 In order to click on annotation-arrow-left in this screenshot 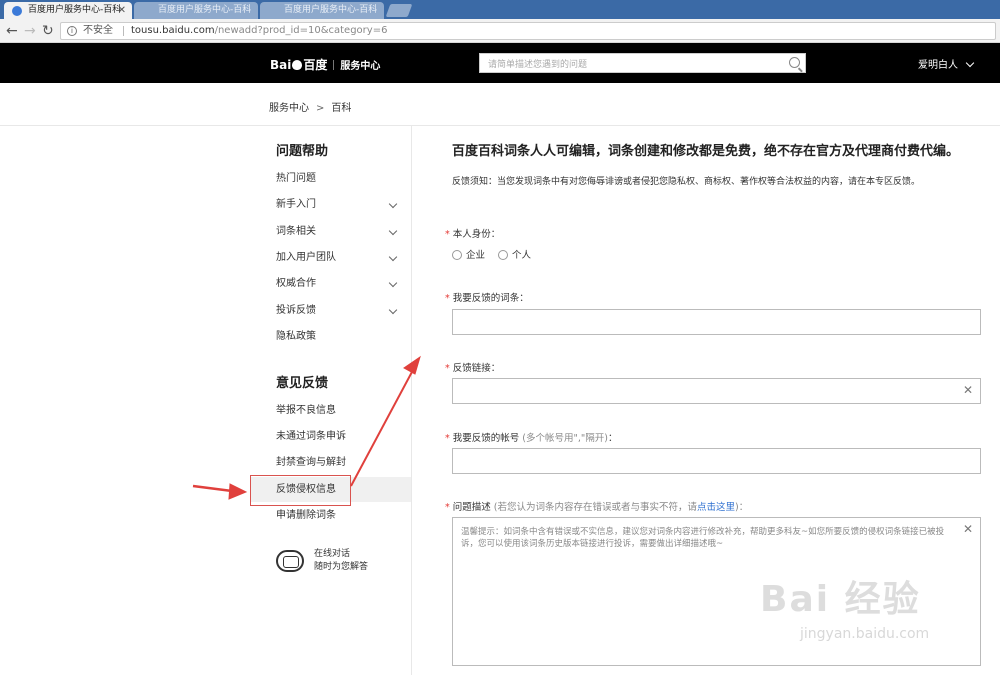, I will do `click(212, 488)`.